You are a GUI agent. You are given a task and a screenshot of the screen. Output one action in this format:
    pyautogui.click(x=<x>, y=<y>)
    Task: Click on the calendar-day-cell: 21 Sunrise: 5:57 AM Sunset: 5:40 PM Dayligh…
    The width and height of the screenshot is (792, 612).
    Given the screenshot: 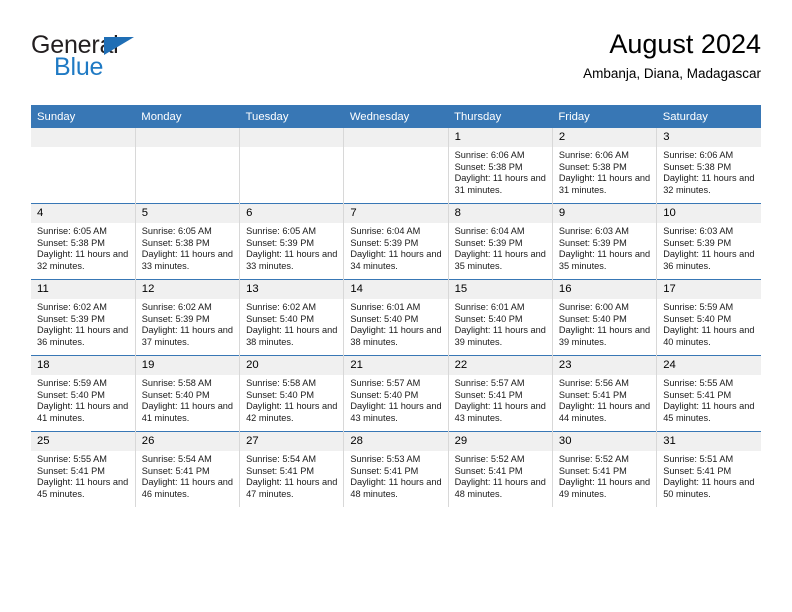 What is the action you would take?
    pyautogui.click(x=396, y=393)
    